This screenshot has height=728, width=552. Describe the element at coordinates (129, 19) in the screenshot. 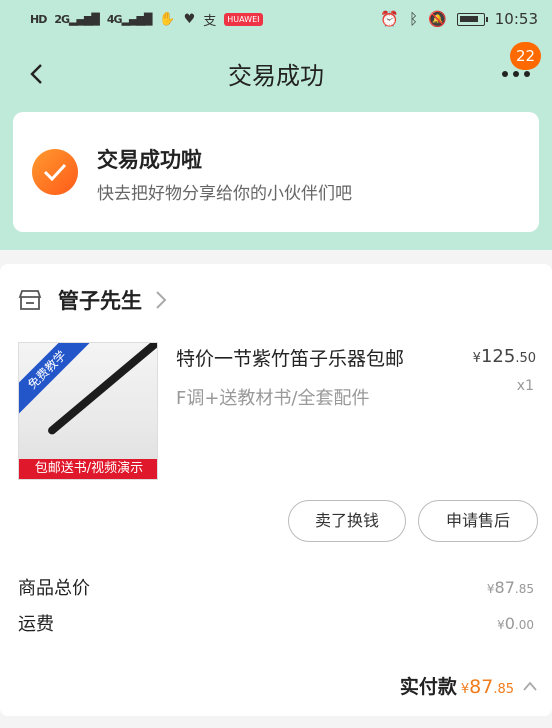

I see `signal-sim2-icon: 4G▂▄▆█` at that location.